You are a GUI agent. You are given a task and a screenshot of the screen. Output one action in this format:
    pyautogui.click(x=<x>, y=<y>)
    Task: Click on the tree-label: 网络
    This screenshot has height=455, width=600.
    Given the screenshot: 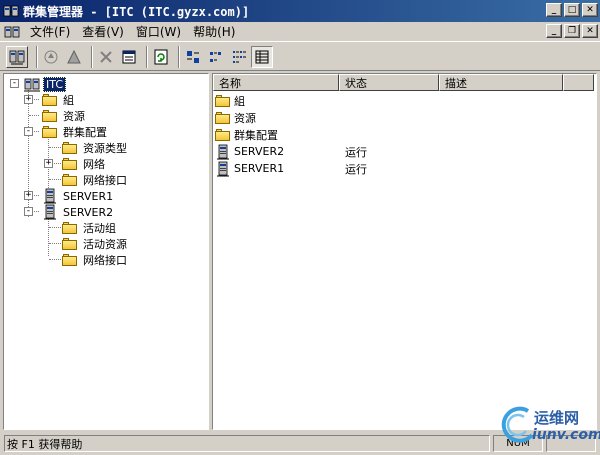 What is the action you would take?
    pyautogui.click(x=94, y=164)
    